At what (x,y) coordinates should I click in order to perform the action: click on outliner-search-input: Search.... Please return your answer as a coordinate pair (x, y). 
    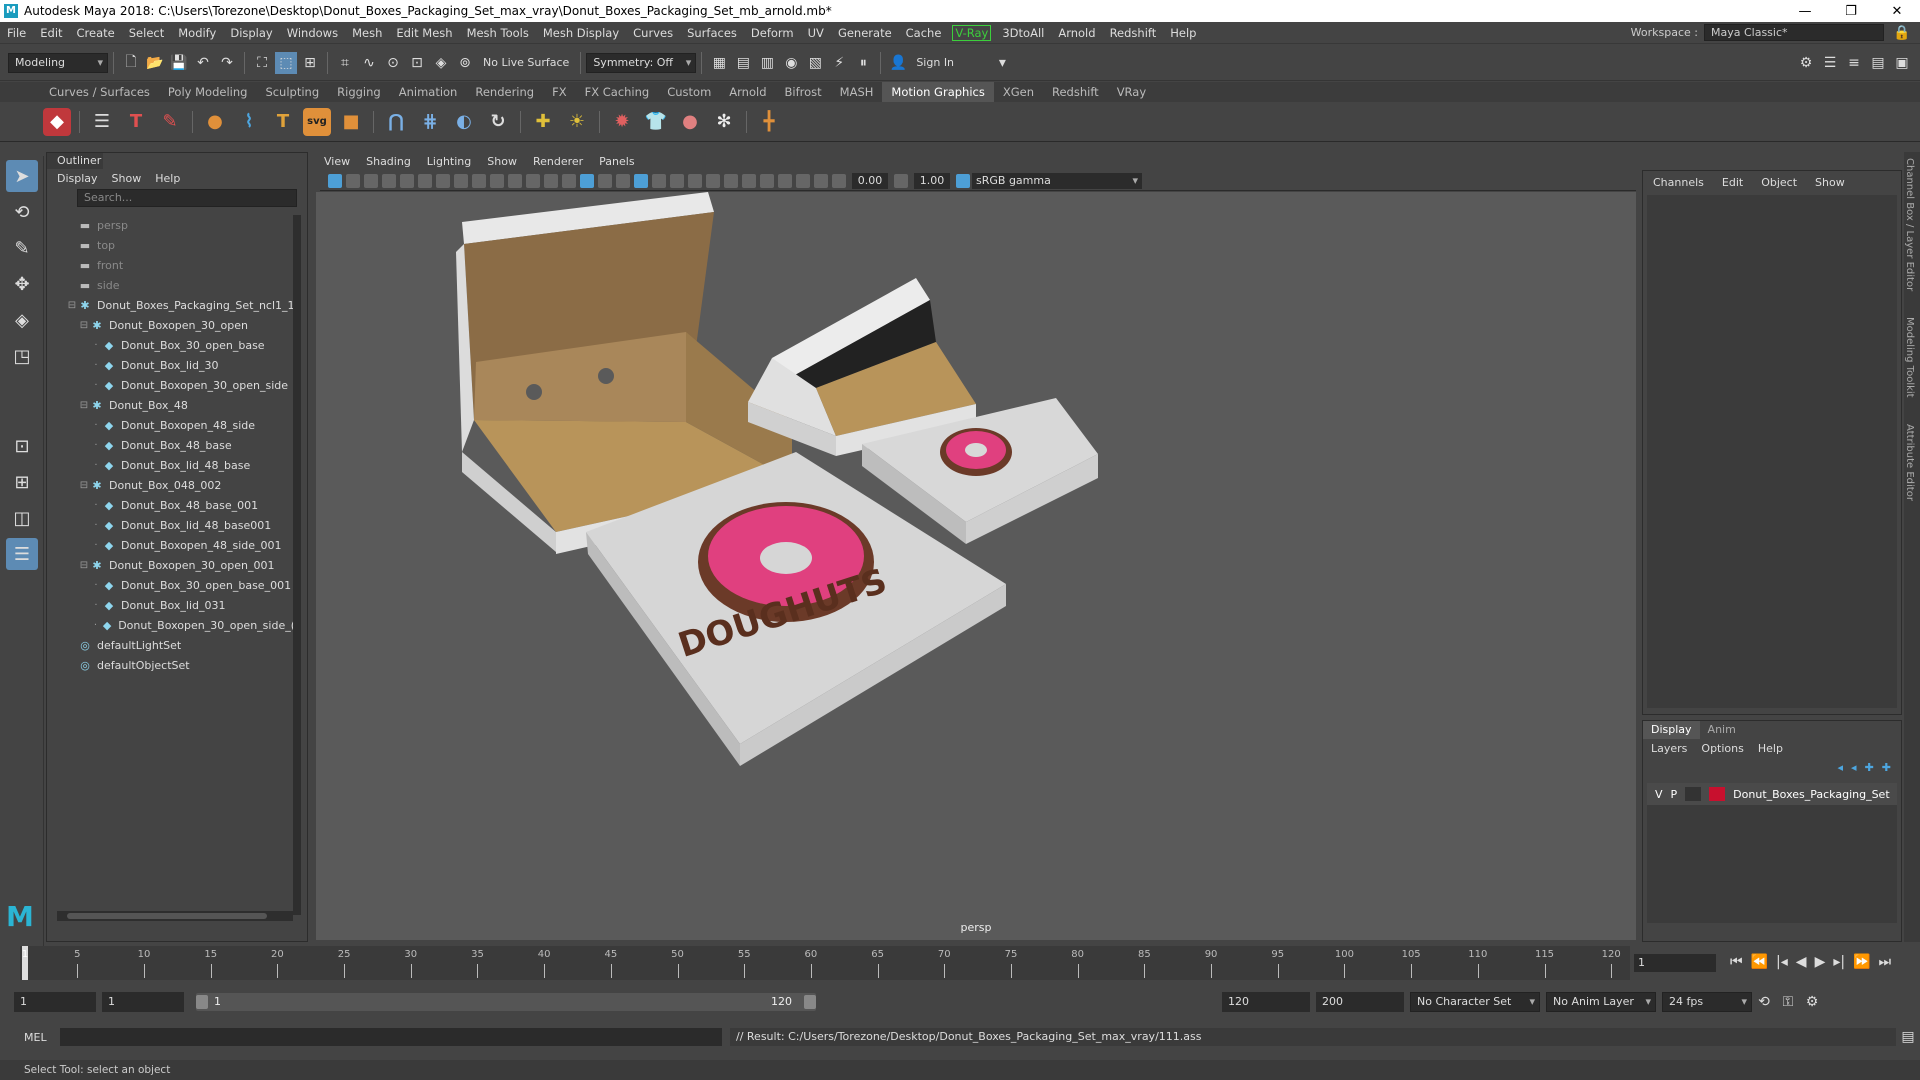
    Looking at the image, I should click on (187, 198).